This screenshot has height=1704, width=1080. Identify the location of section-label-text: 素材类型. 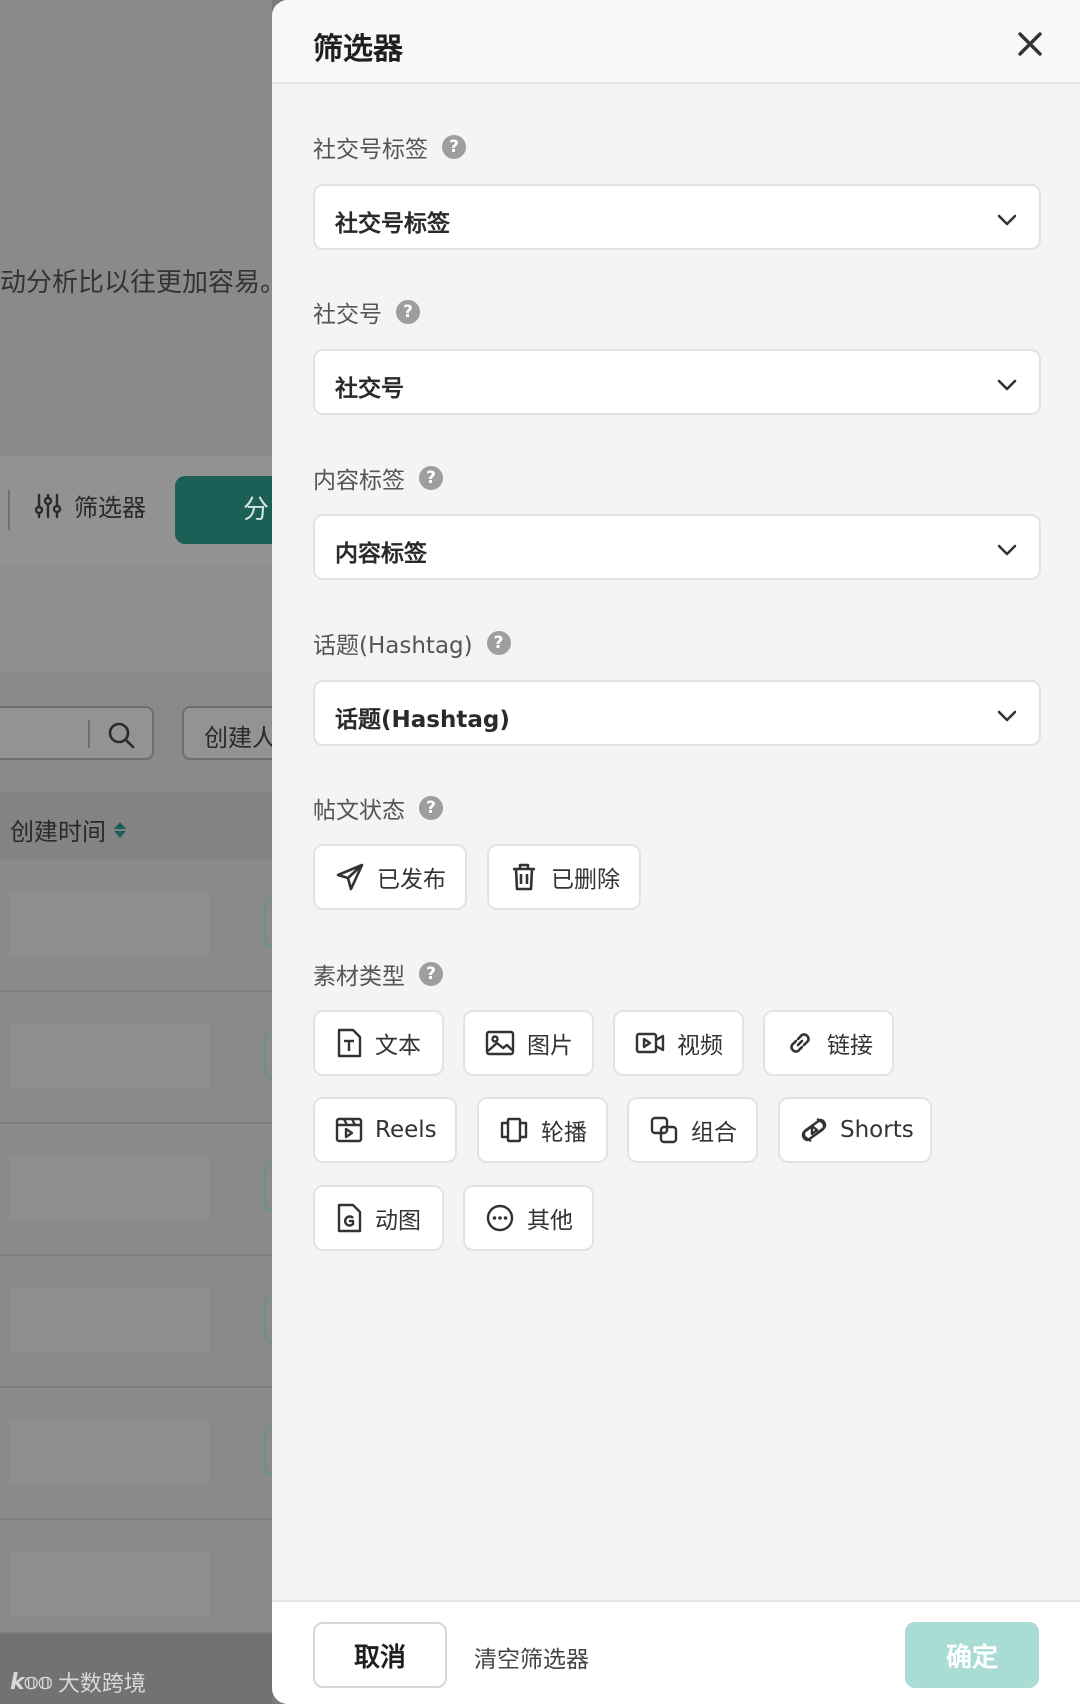
(359, 977).